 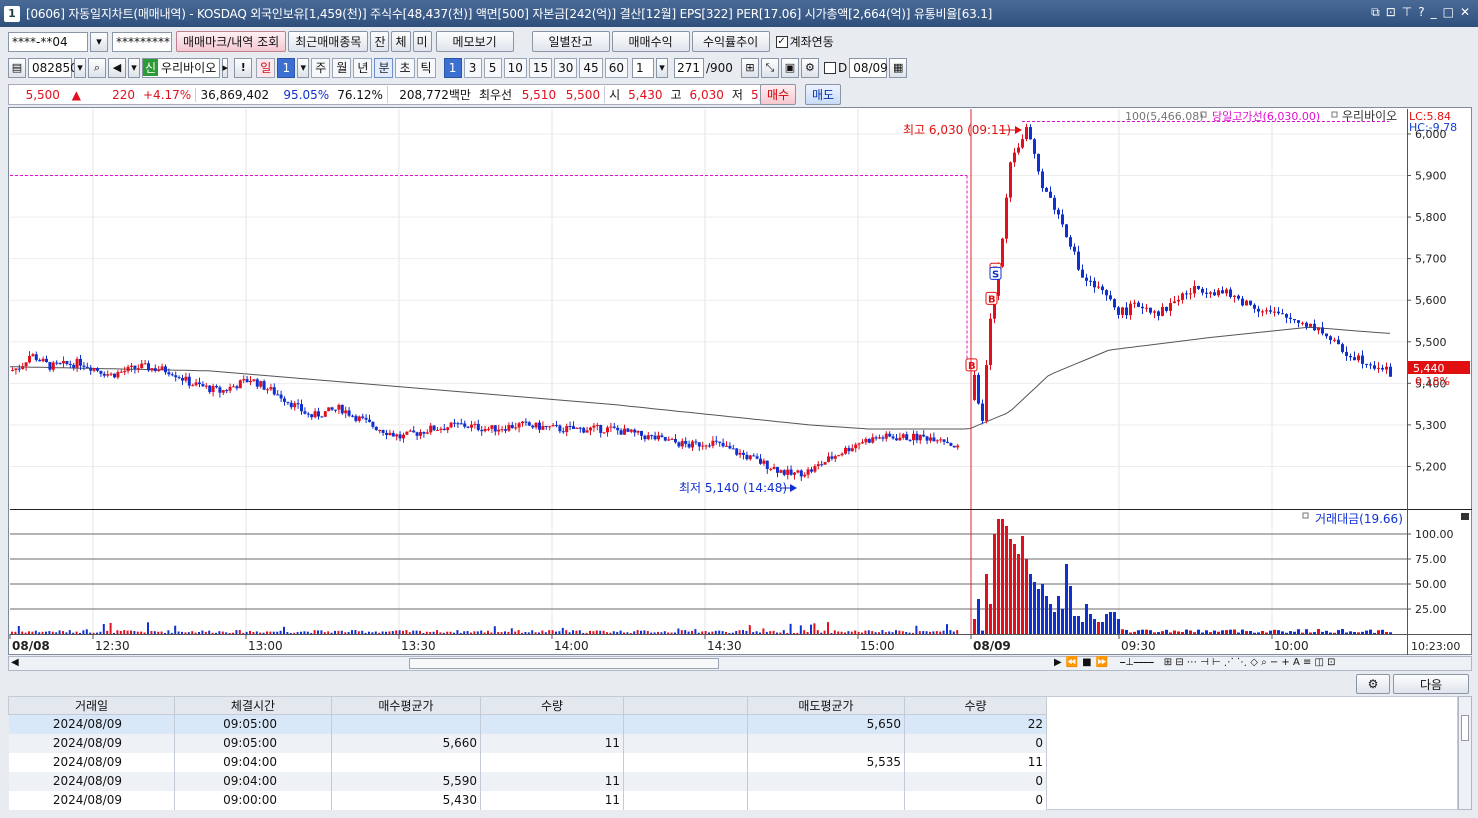 I want to click on buy-button: 매수, so click(x=778, y=94).